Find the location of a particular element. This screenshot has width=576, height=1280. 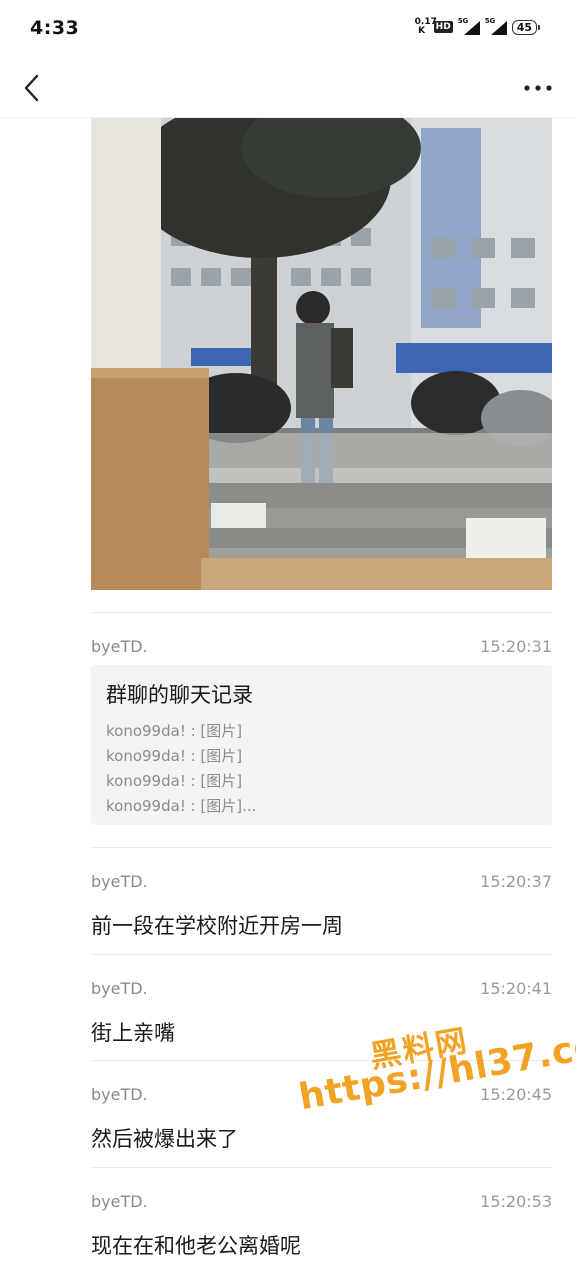

status-icons: 0.17 K HD 5G 5G 45 is located at coordinates (477, 26).